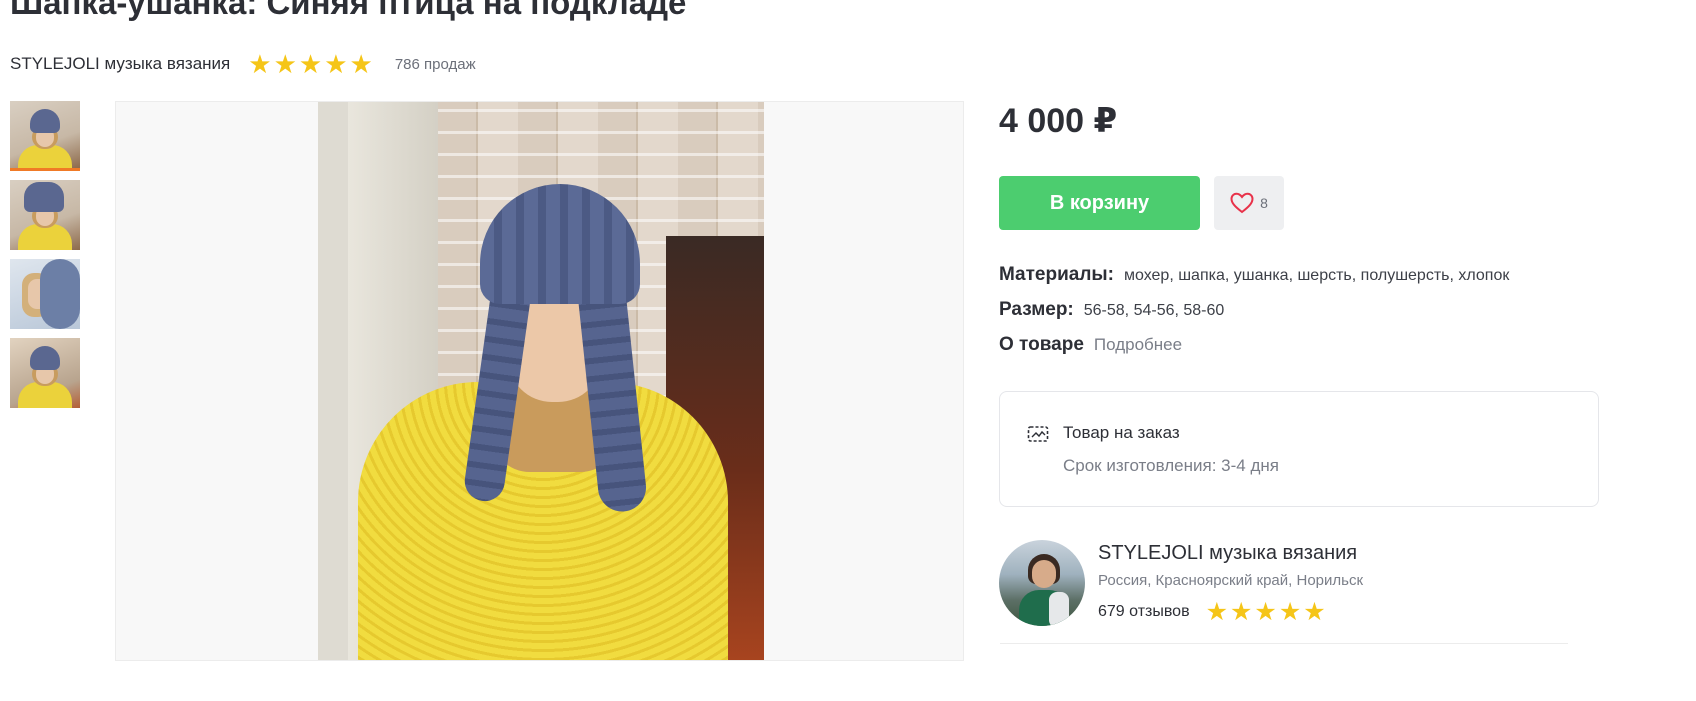 Image resolution: width=1696 pixels, height=701 pixels. What do you see at coordinates (348, 10) in the screenshot?
I see `product-title: Шапка-ушанка: Синяя птица на подкладе` at bounding box center [348, 10].